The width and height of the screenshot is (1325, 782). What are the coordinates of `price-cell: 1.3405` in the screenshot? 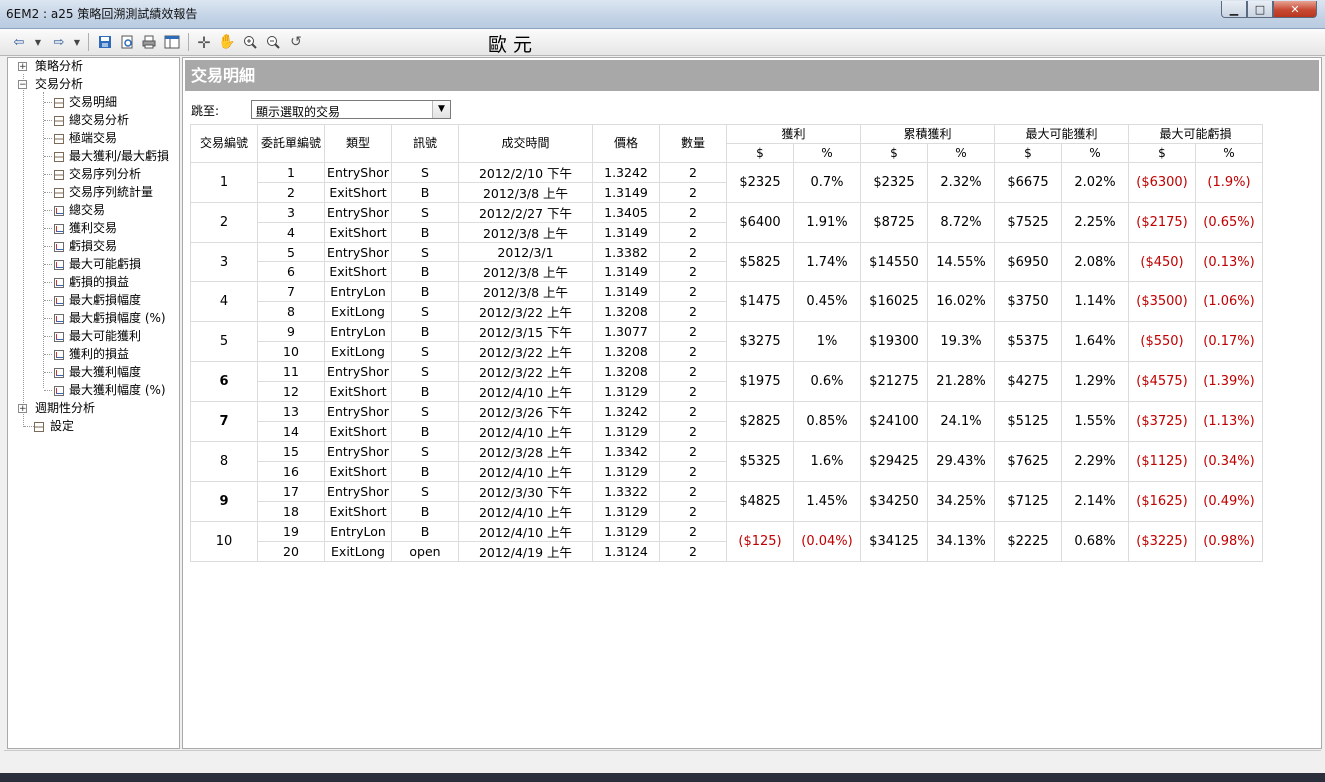 It's located at (626, 212).